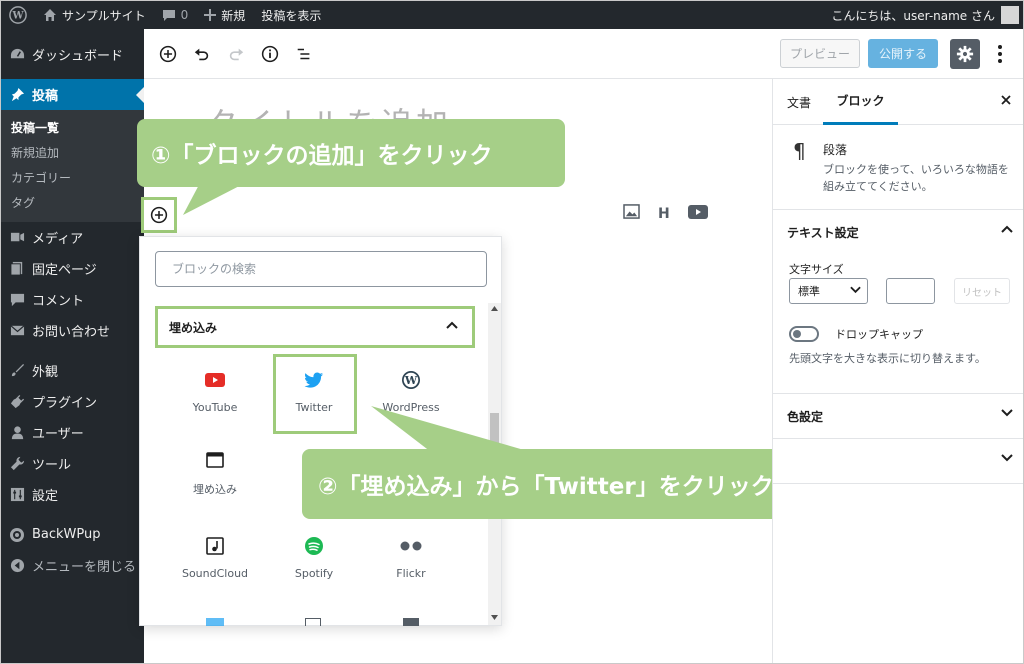 The height and width of the screenshot is (664, 1024). Describe the element at coordinates (50, 15) in the screenshot. I see `home-icon` at that location.